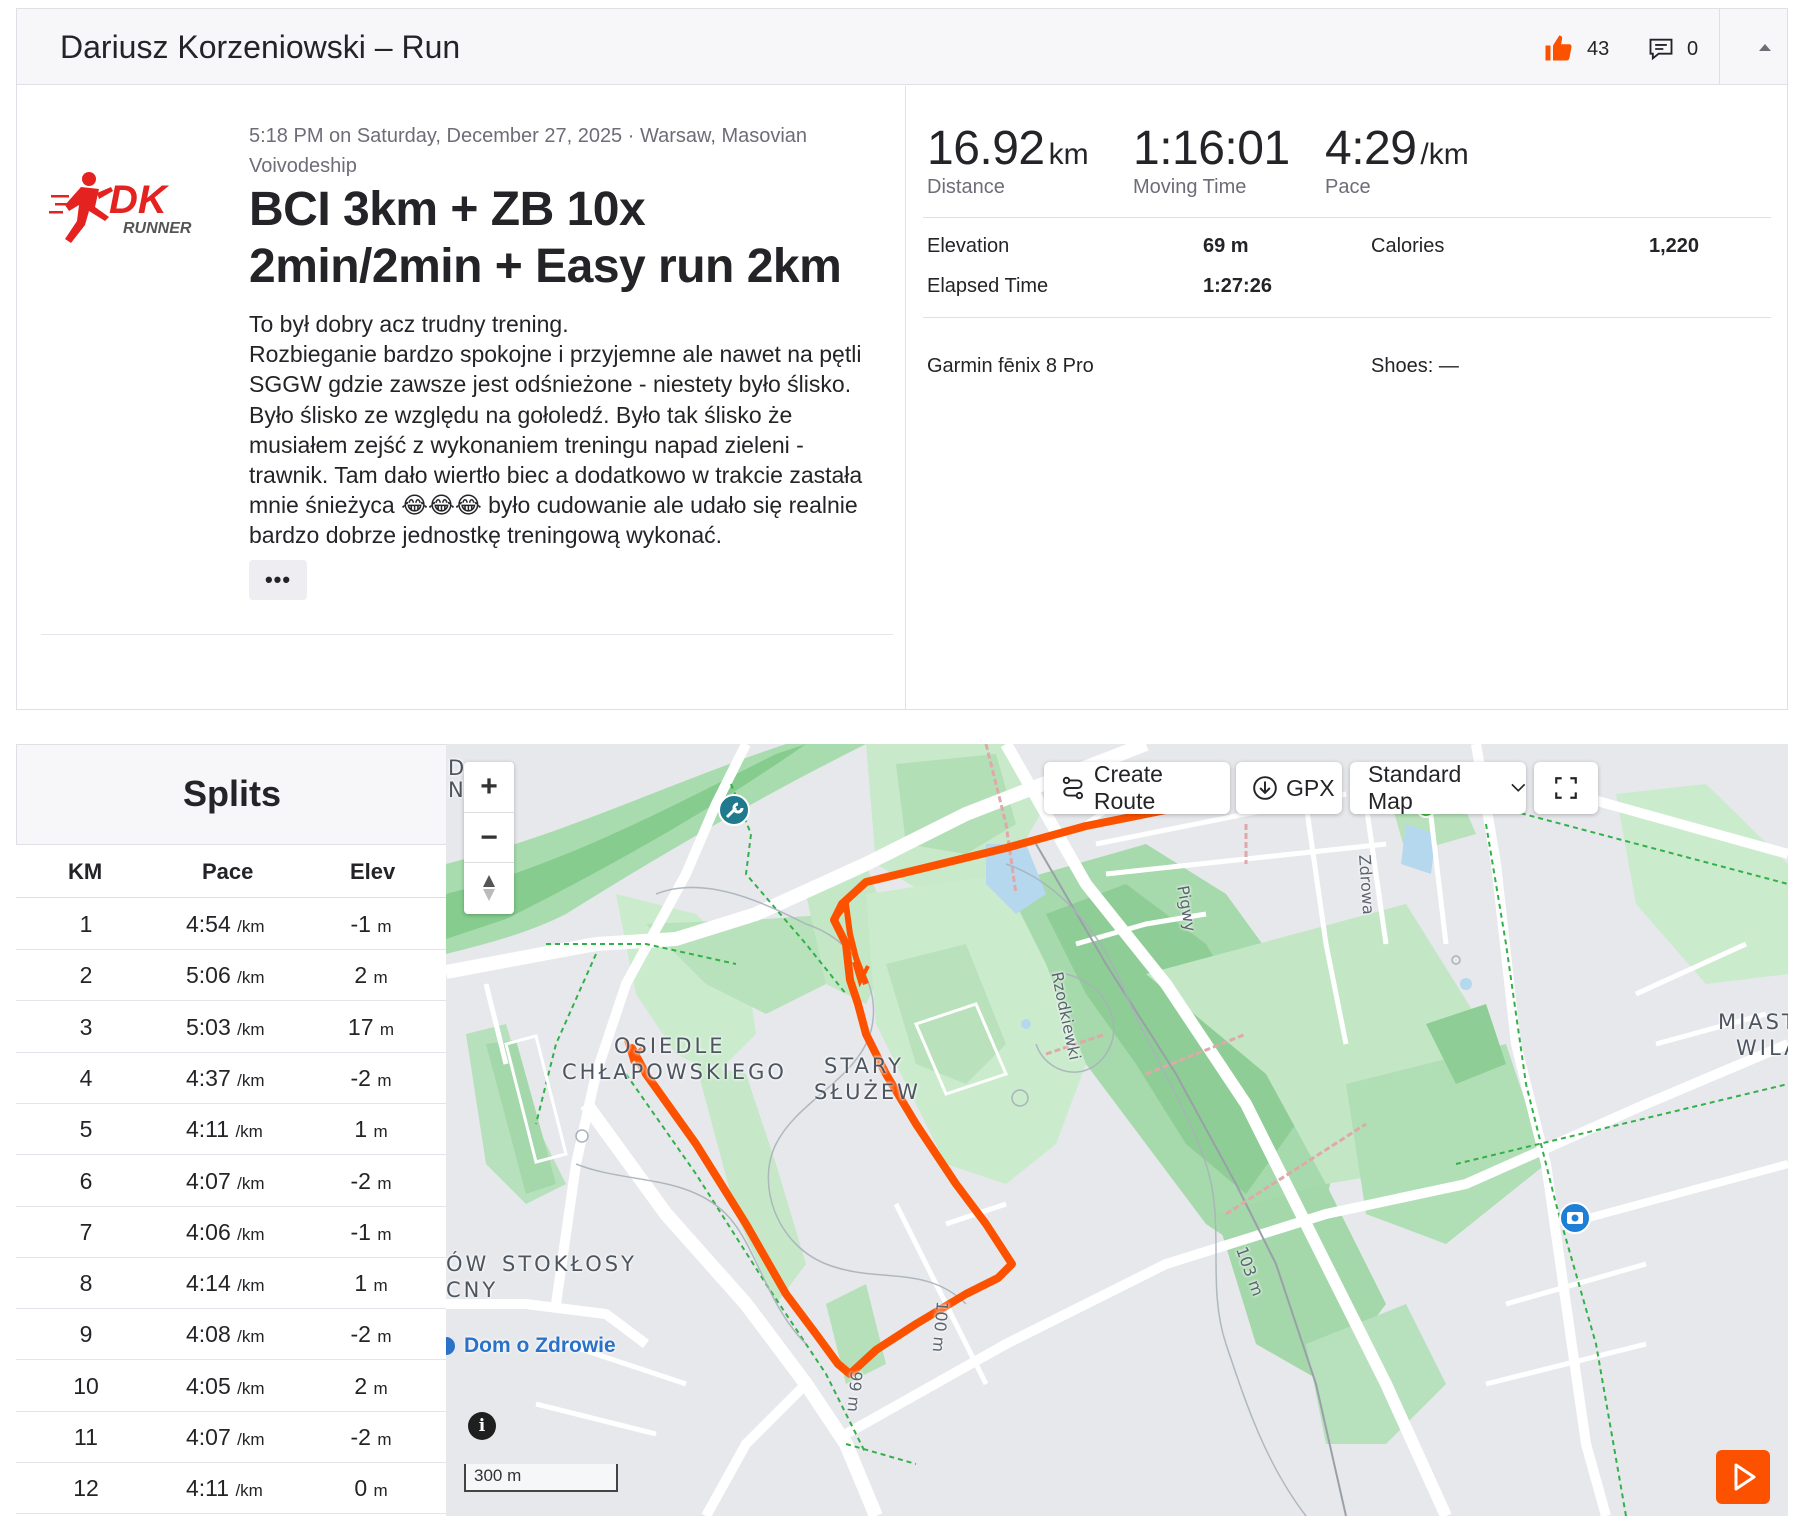  Describe the element at coordinates (86, 1283) in the screenshot. I see `split-km: 8` at that location.